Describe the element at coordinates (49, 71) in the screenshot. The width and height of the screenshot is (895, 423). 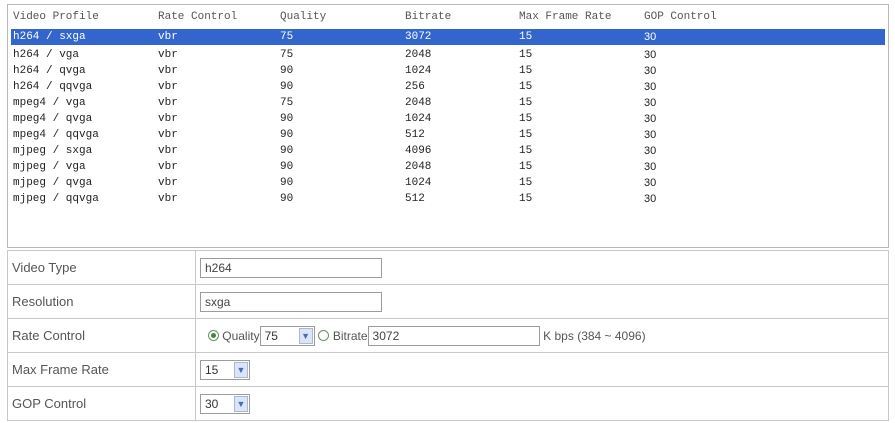
I see `profile-cell: h264 / qvga` at that location.